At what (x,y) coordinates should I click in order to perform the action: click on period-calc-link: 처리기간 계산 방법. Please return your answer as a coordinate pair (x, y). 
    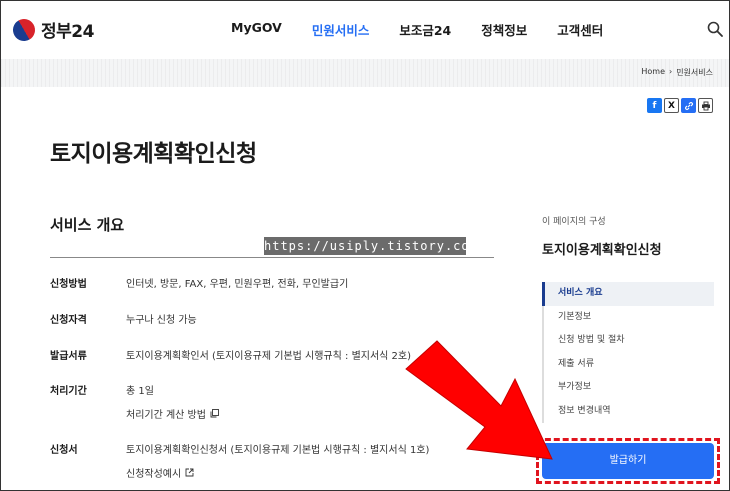
    Looking at the image, I should click on (172, 413).